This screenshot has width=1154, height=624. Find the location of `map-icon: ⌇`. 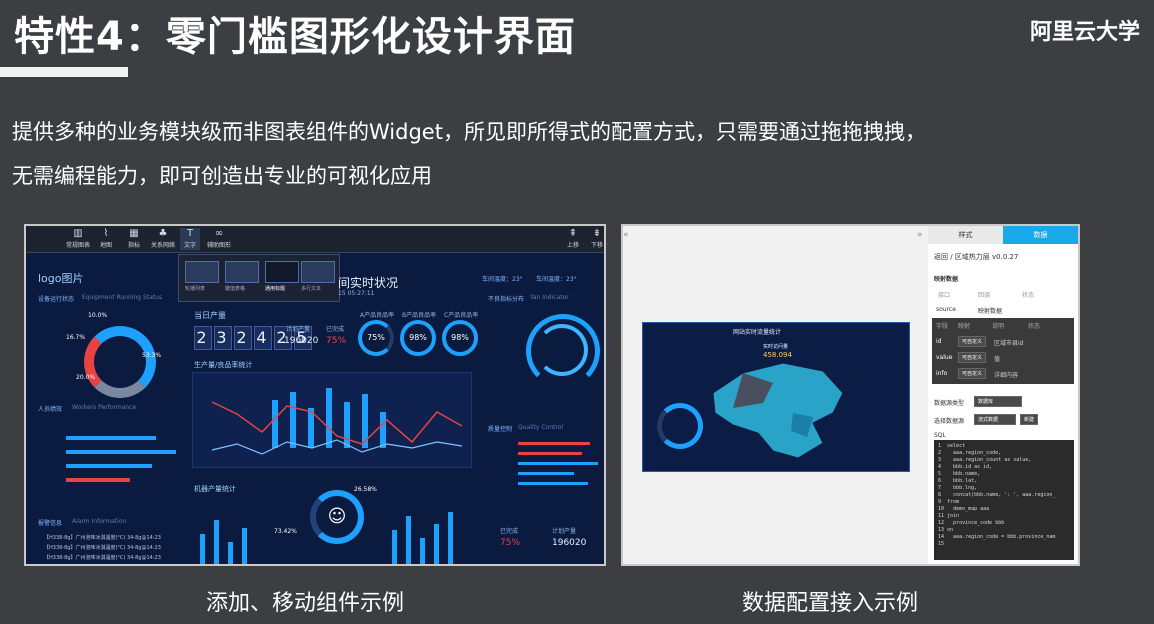

map-icon: ⌇ is located at coordinates (106, 233).